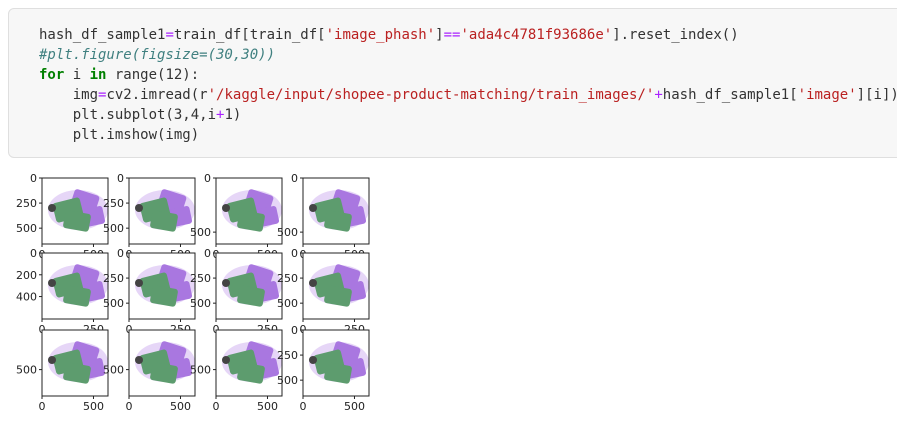 The width and height of the screenshot is (897, 426). Describe the element at coordinates (827, 95) in the screenshot. I see `code-token: 'image'` at that location.